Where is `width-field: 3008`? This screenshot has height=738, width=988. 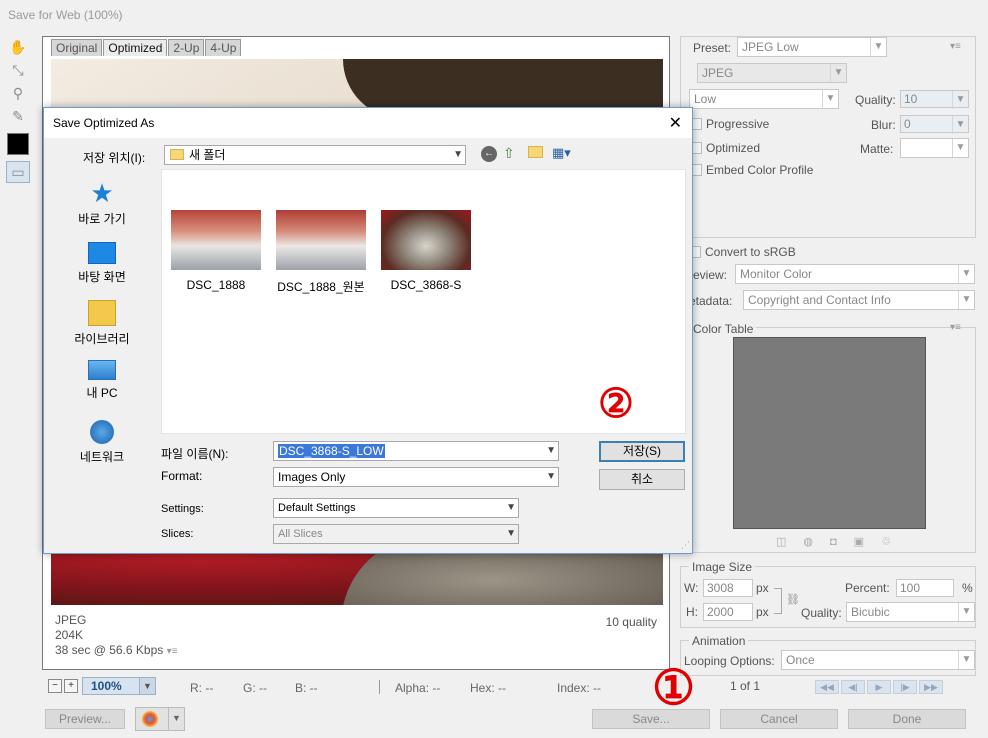 width-field: 3008 is located at coordinates (728, 588).